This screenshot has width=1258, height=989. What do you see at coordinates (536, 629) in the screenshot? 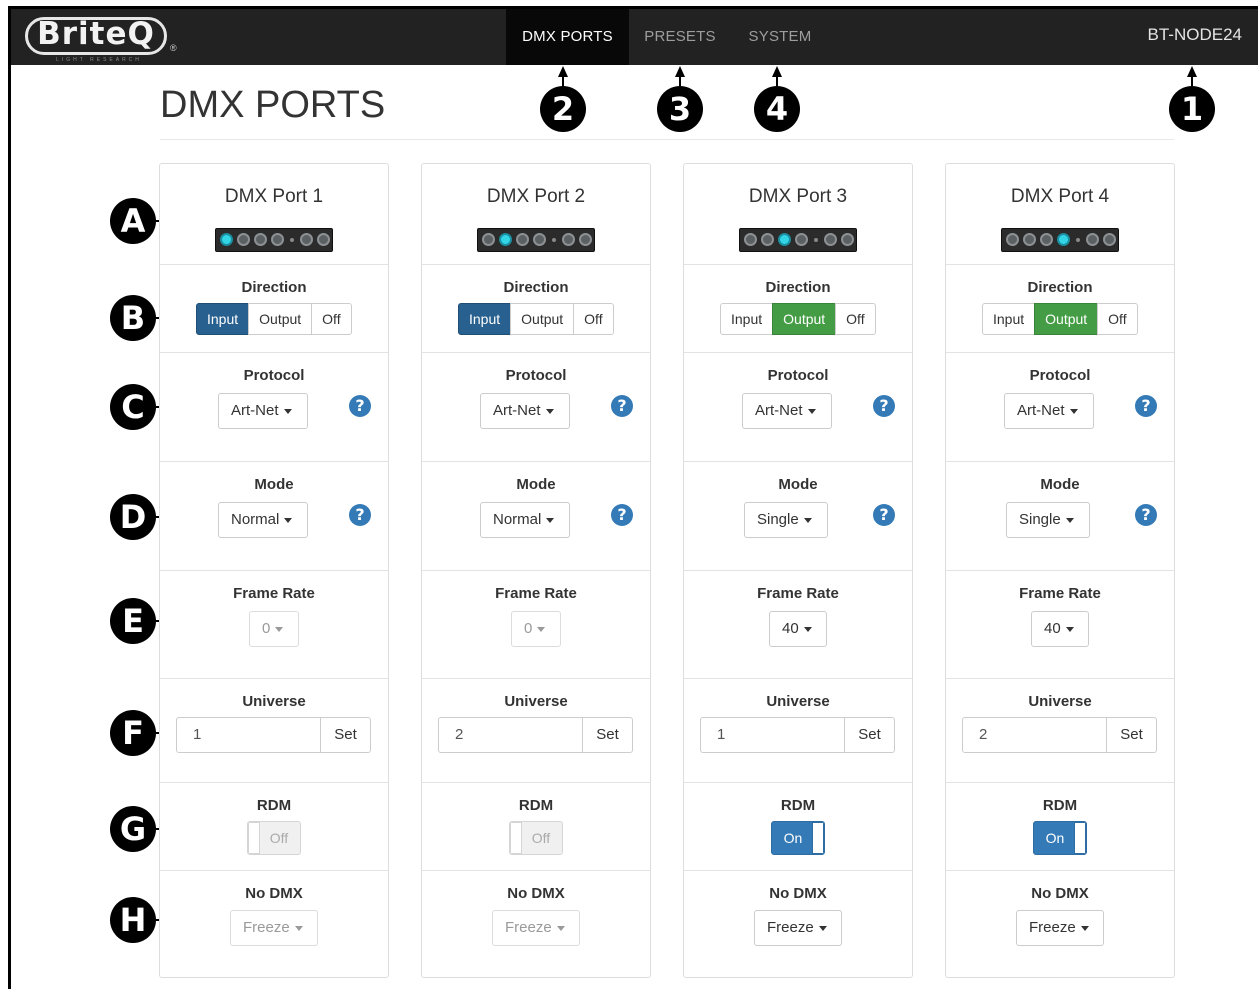
I see `frame-rate-dropdown: 0` at bounding box center [536, 629].